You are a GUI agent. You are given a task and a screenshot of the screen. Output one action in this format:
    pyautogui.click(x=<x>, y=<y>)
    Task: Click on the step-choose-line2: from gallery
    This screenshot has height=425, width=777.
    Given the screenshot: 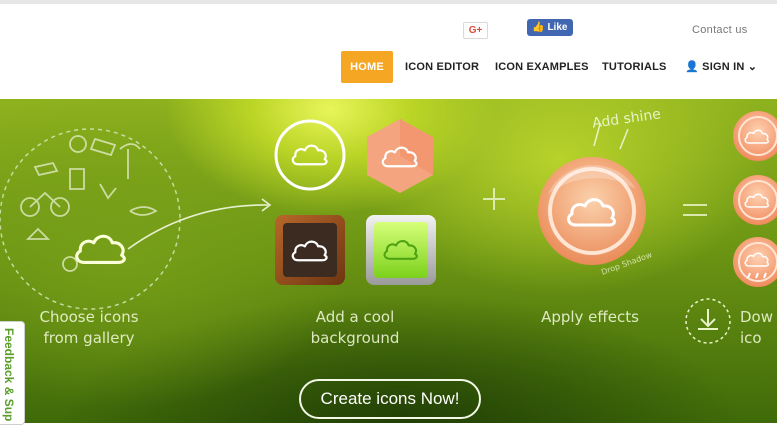 What is the action you would take?
    pyautogui.click(x=89, y=338)
    